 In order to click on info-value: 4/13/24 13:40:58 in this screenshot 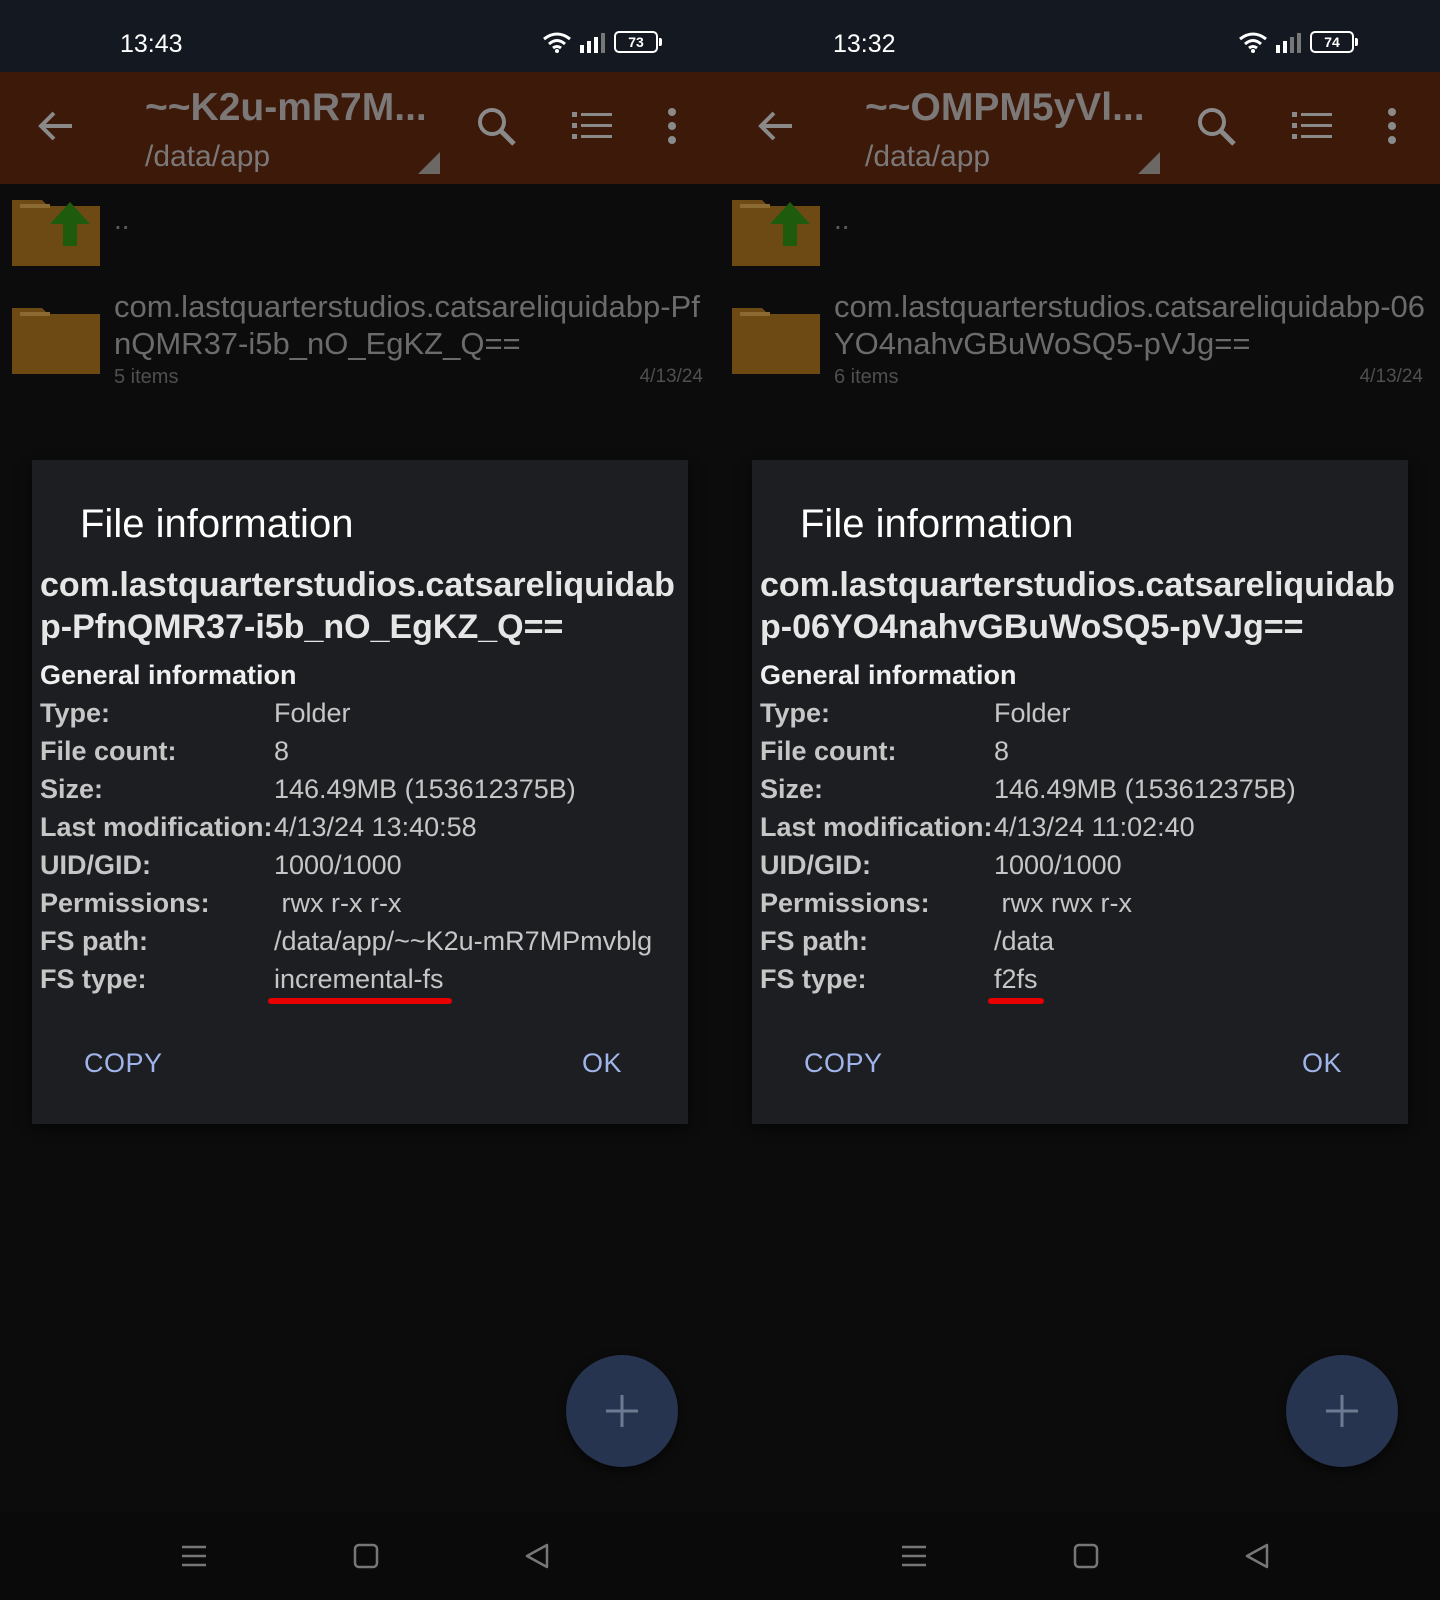, I will do `click(375, 827)`.